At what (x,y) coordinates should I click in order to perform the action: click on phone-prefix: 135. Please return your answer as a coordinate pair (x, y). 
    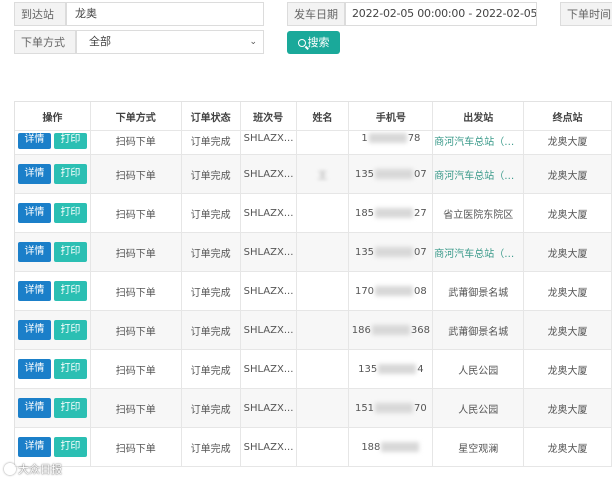
    Looking at the image, I should click on (368, 369).